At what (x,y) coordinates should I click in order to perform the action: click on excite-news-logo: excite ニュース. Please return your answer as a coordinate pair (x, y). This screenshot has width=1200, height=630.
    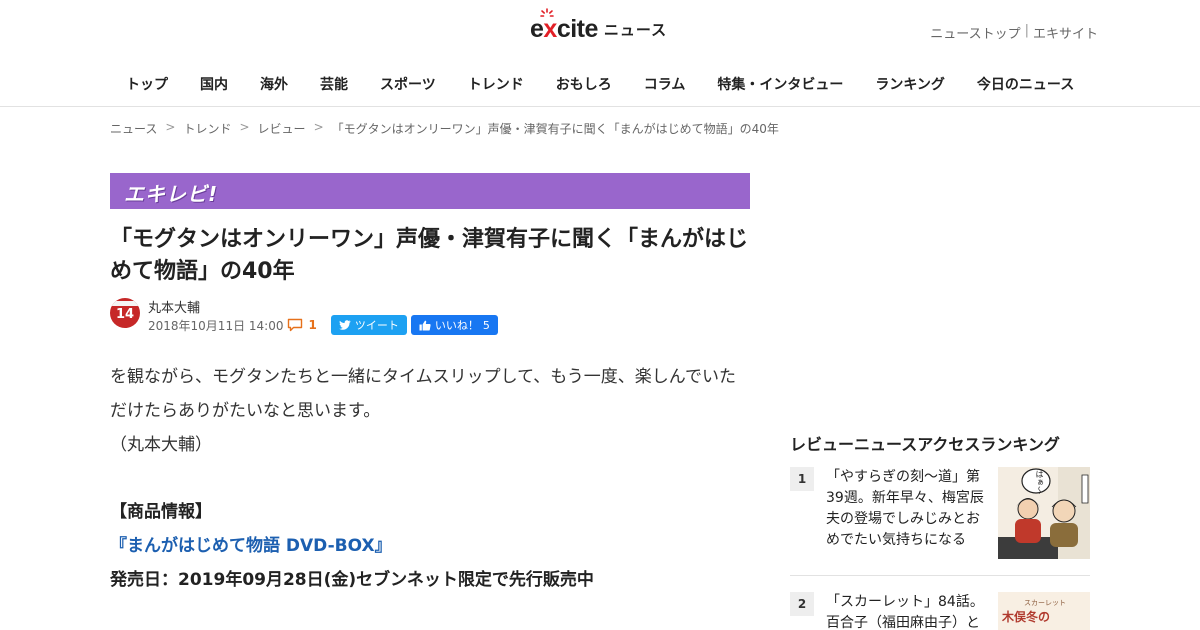
    Looking at the image, I should click on (599, 26).